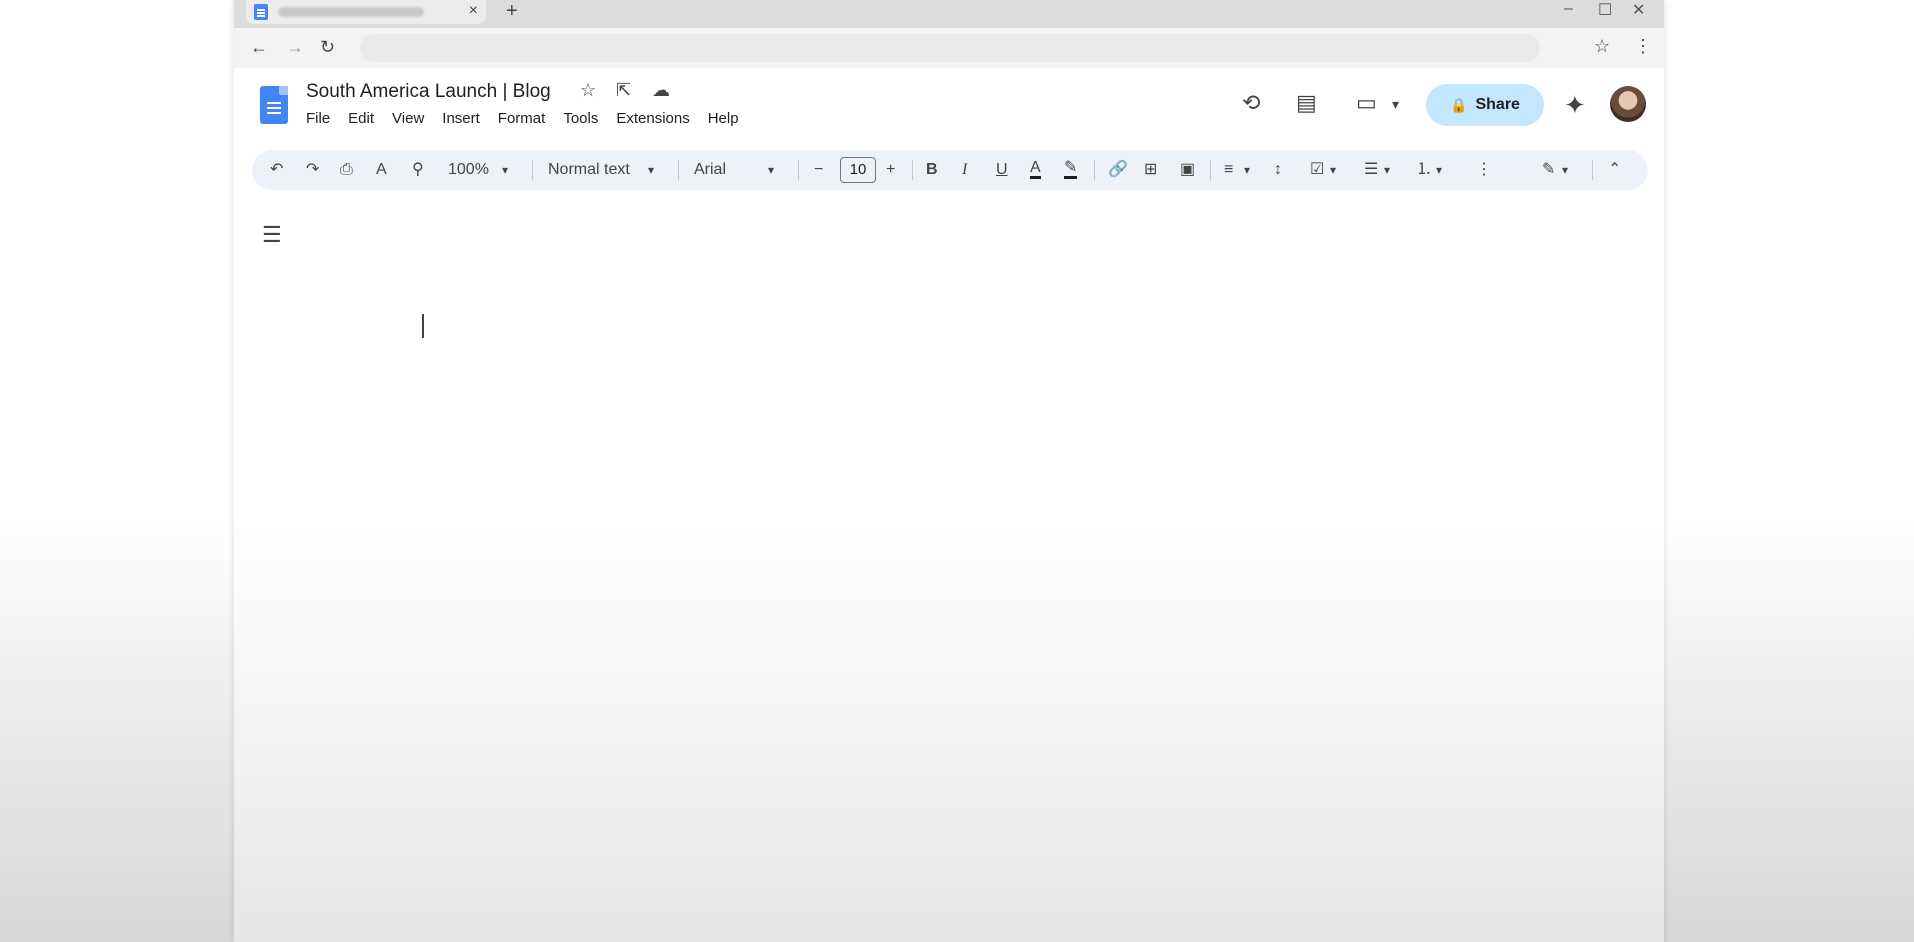 The image size is (1914, 942). I want to click on address-bar: ← → ↻ ☆ ⋮, so click(949, 48).